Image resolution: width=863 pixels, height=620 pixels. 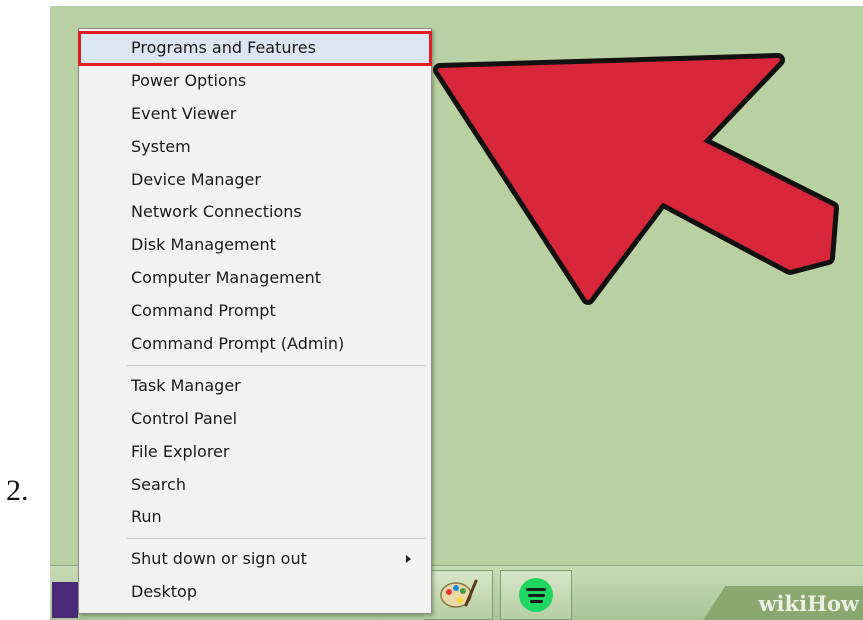 I want to click on step-number: 2., so click(x=17, y=490).